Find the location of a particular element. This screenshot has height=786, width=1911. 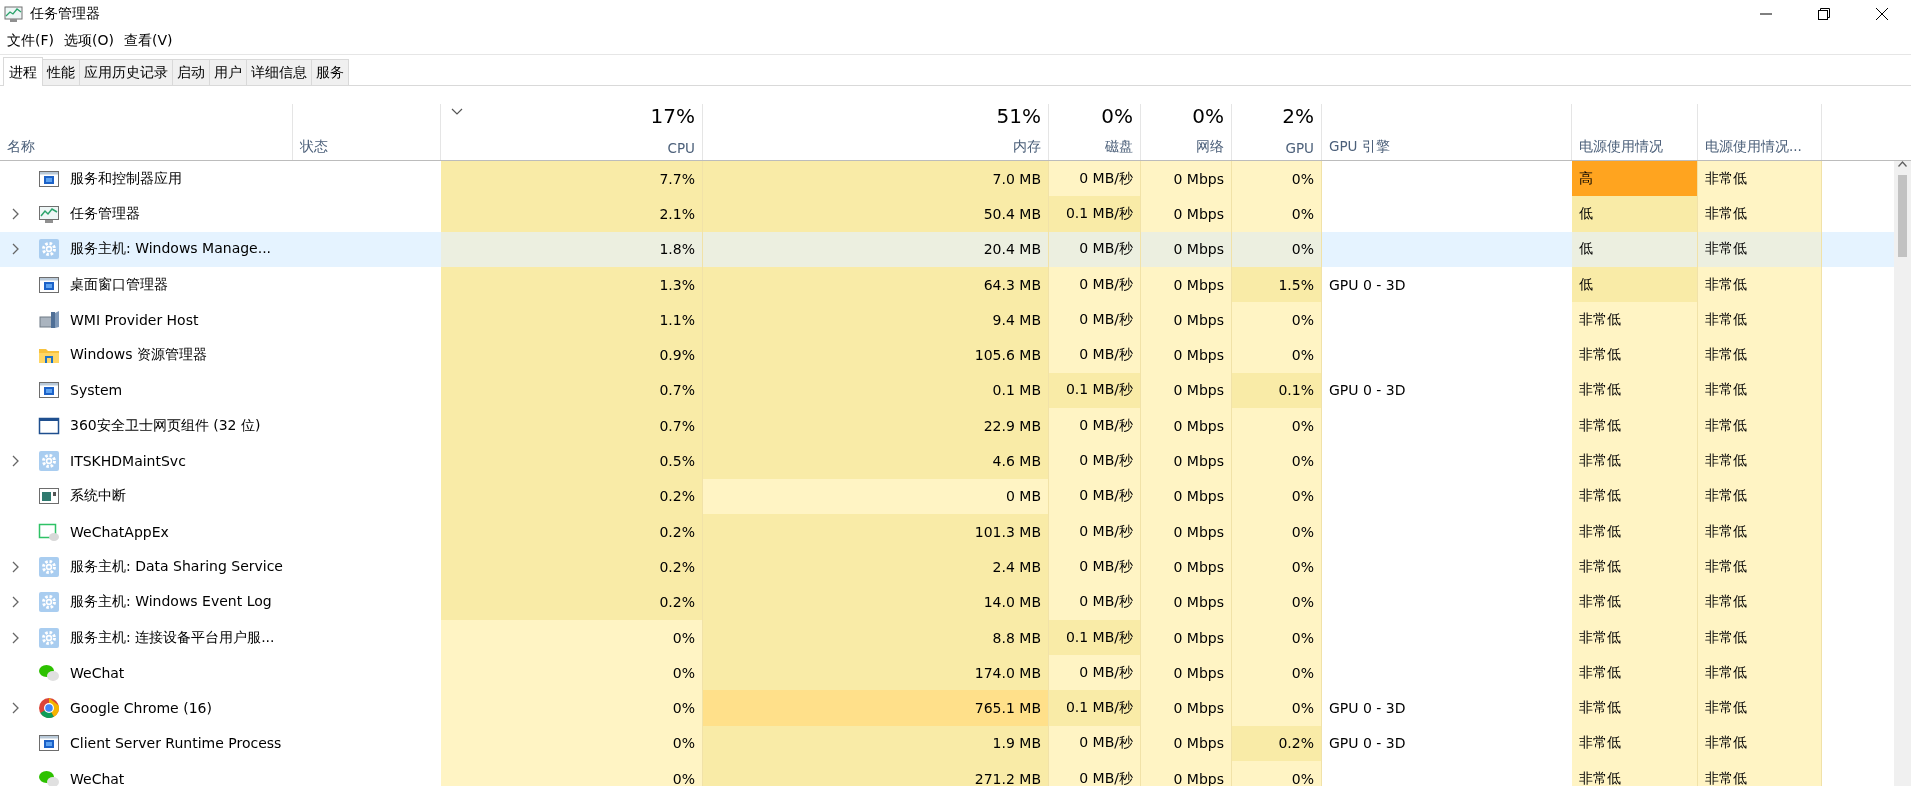

table-row: Client Server Runtime Process 0% 1.9 MB 0 MB/秒 0 Mbps 0.2% GPU 0 - 3D 非常低 非常低 is located at coordinates (947, 743).